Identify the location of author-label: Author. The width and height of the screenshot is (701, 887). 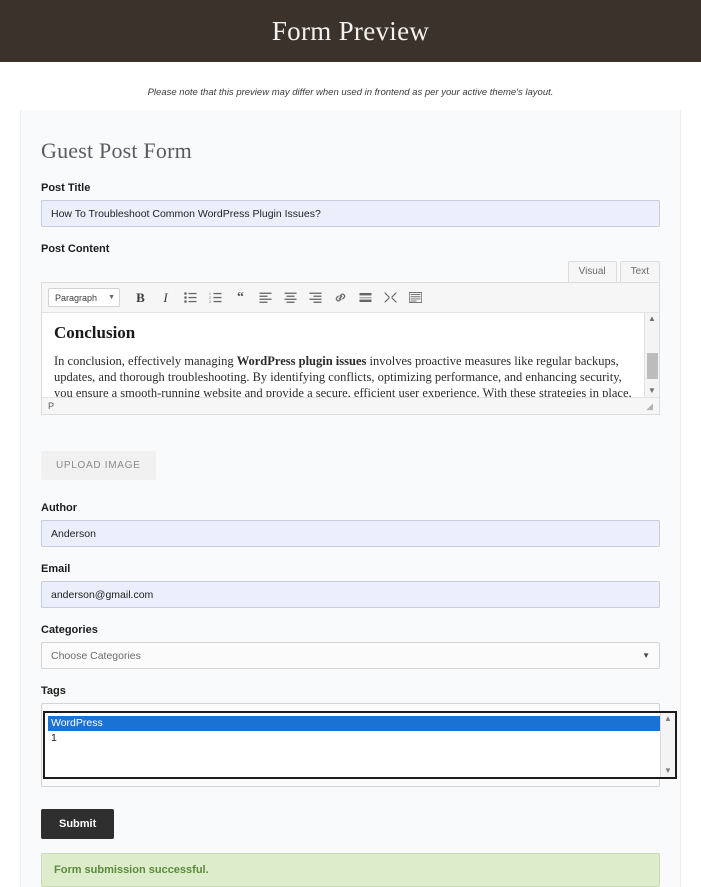
(59, 508).